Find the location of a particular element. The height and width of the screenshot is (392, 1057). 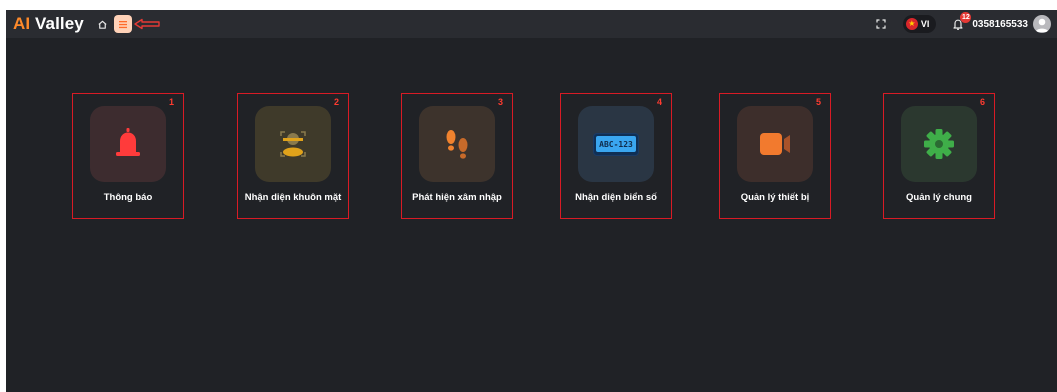

fullscreen-icon is located at coordinates (881, 24).